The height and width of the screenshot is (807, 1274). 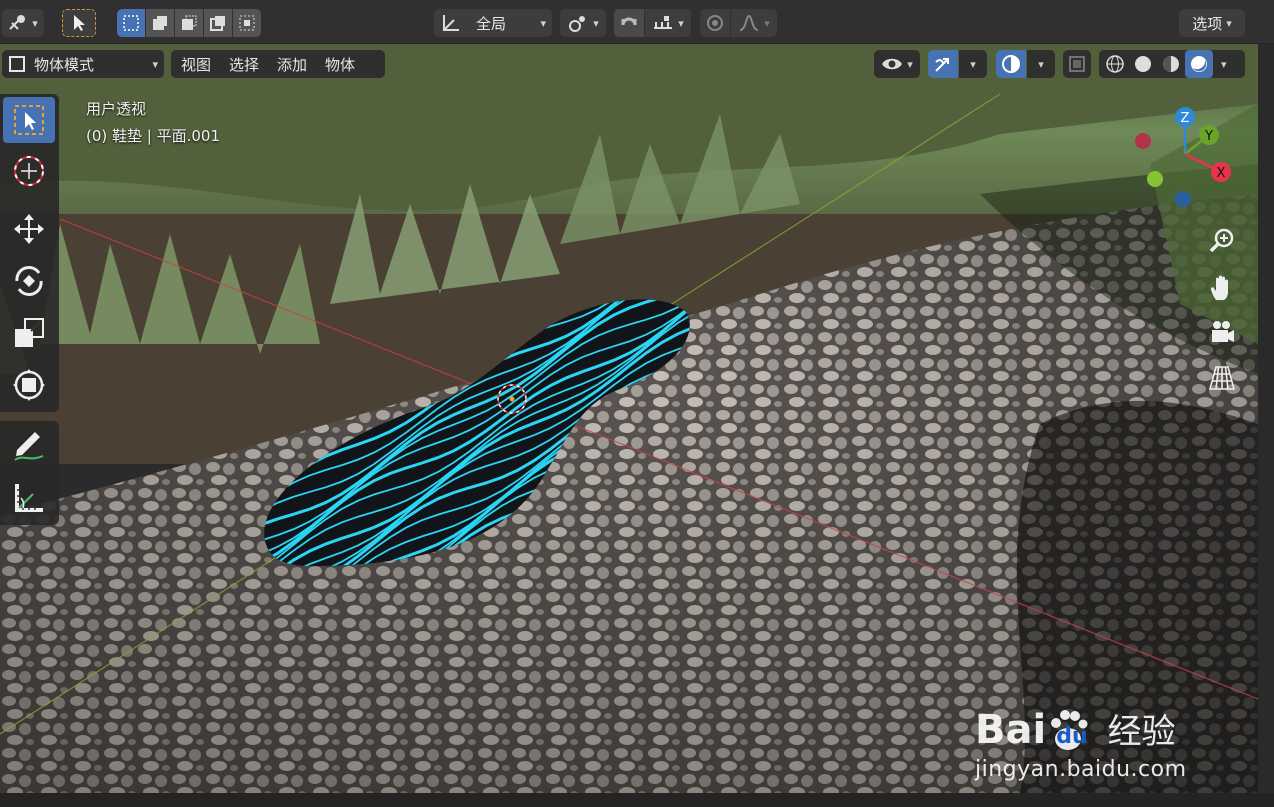 I want to click on select-subtract-icon, so click(x=189, y=22).